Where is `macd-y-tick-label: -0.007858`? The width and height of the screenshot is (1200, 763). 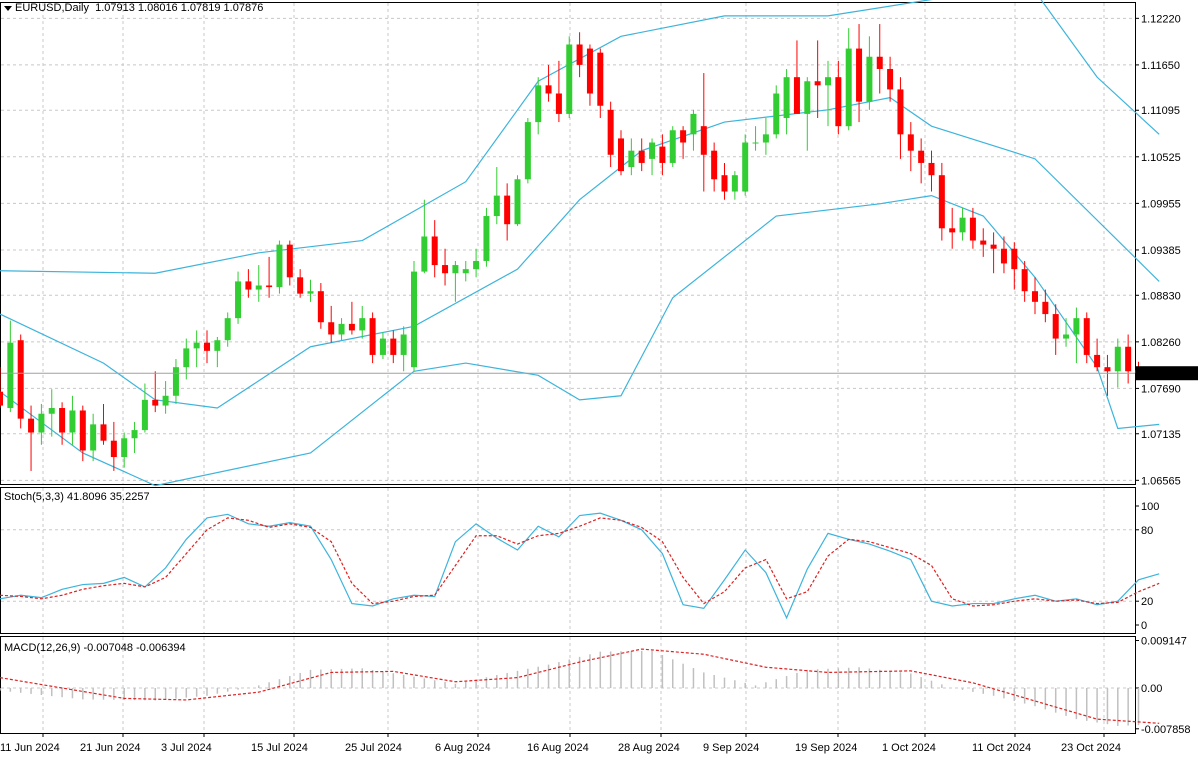
macd-y-tick-label: -0.007858 is located at coordinates (1166, 730).